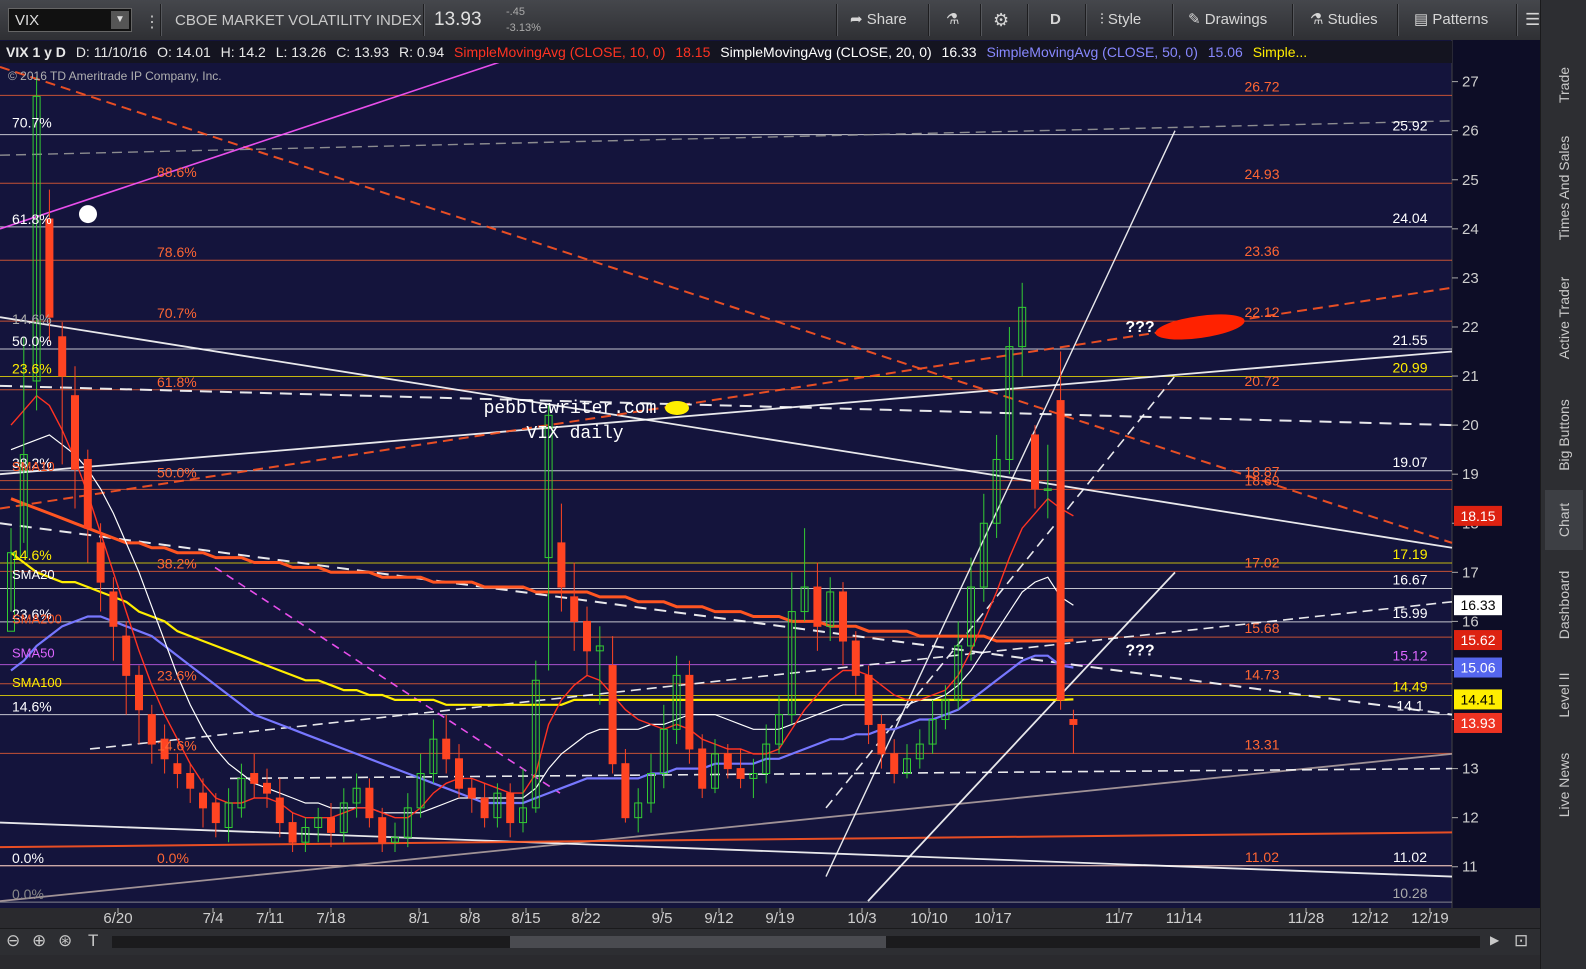 The image size is (1586, 969). I want to click on price-flag-label: 18.15, so click(1477, 516).